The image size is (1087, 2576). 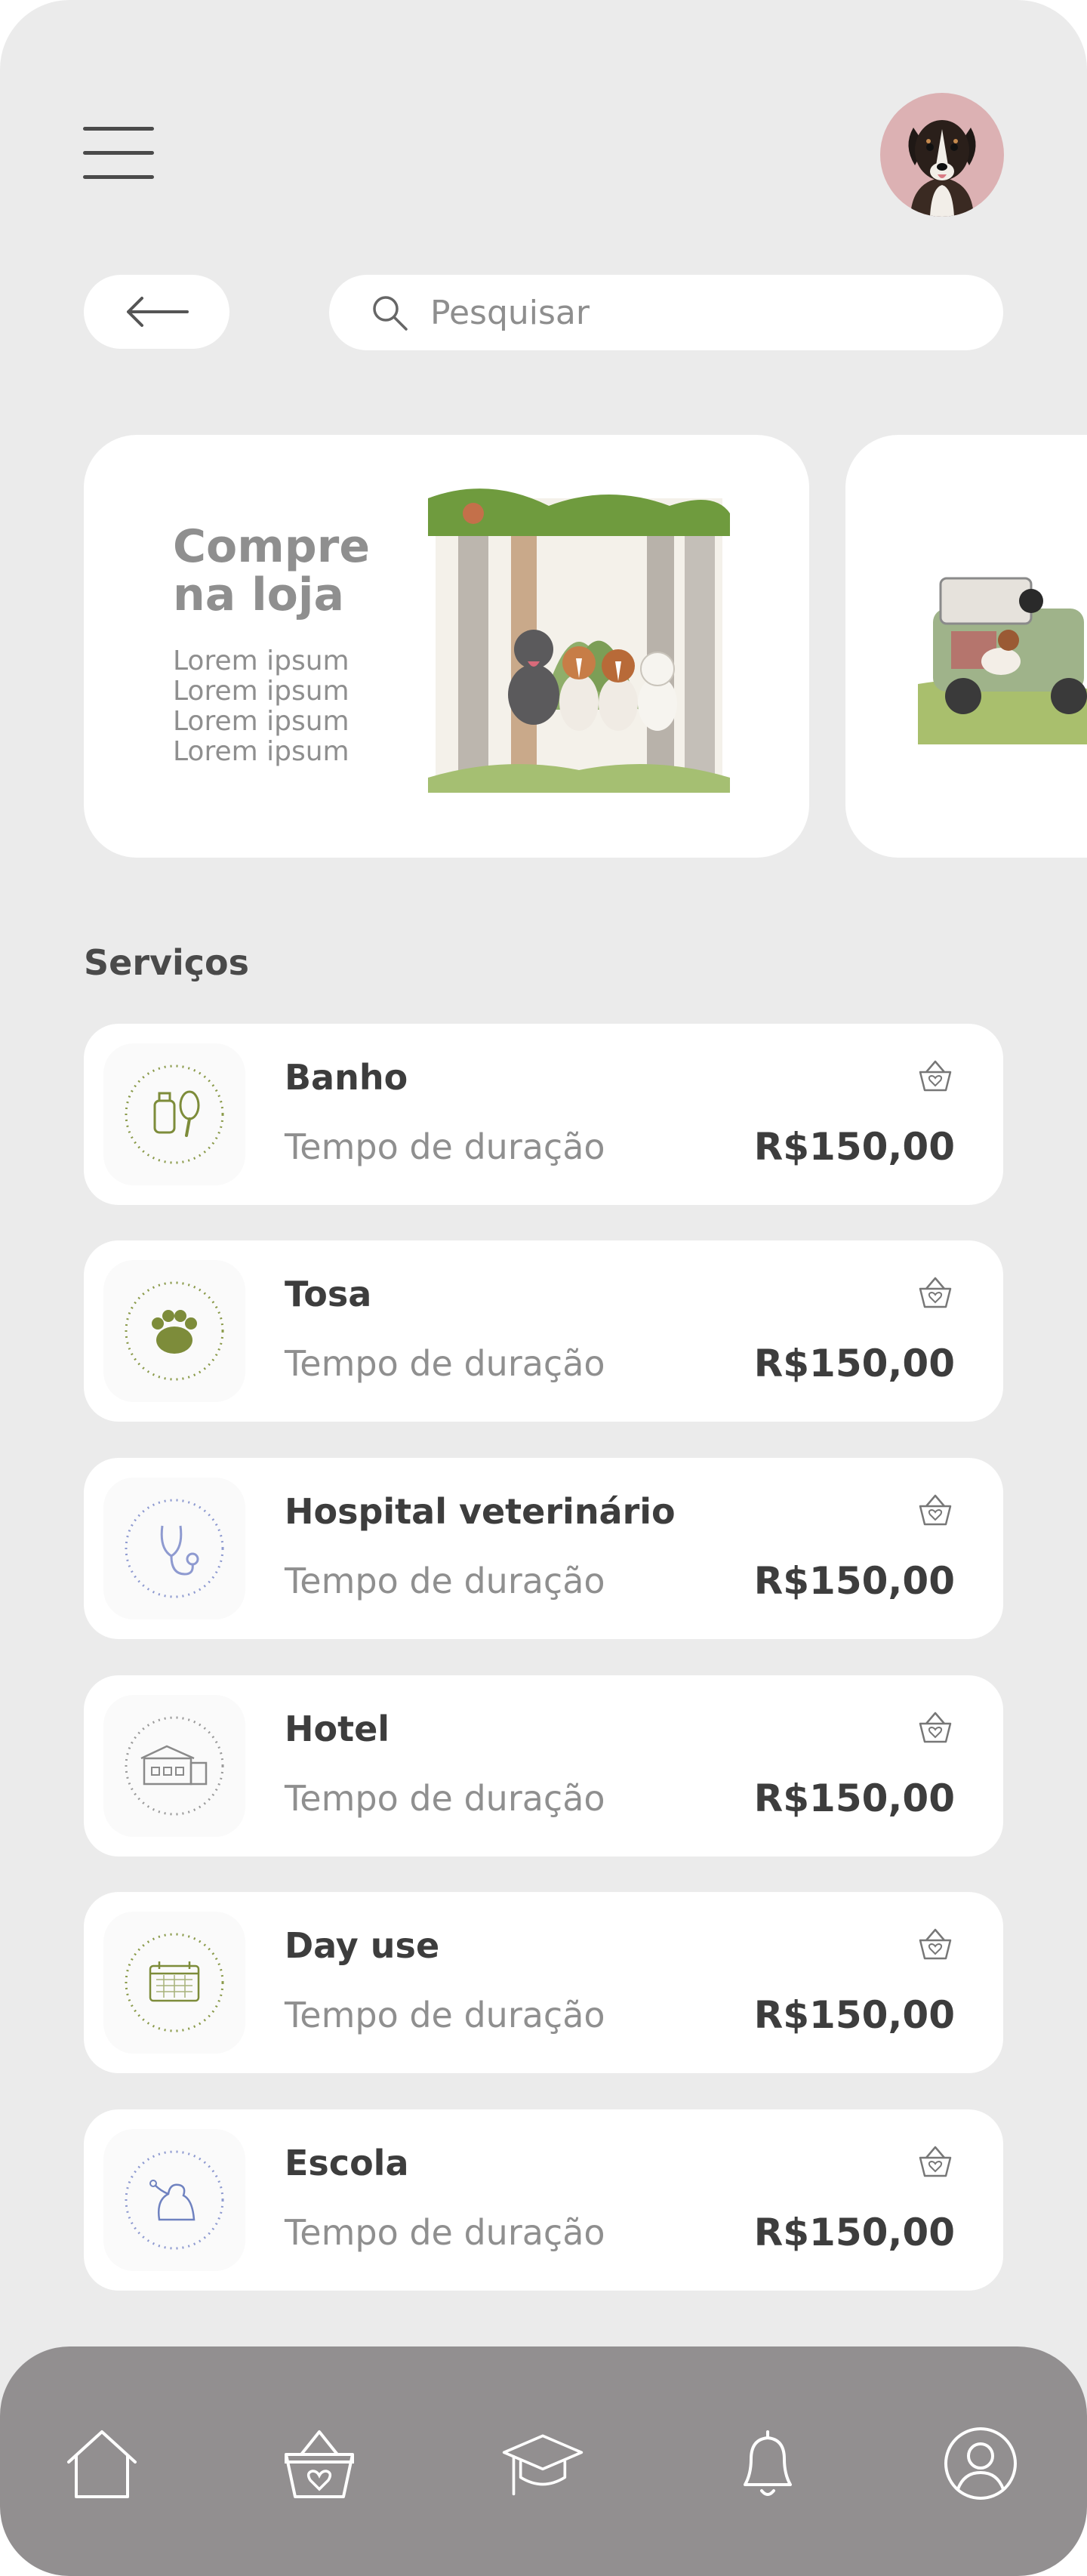 What do you see at coordinates (337, 1729) in the screenshot?
I see `service-name: Hotel` at bounding box center [337, 1729].